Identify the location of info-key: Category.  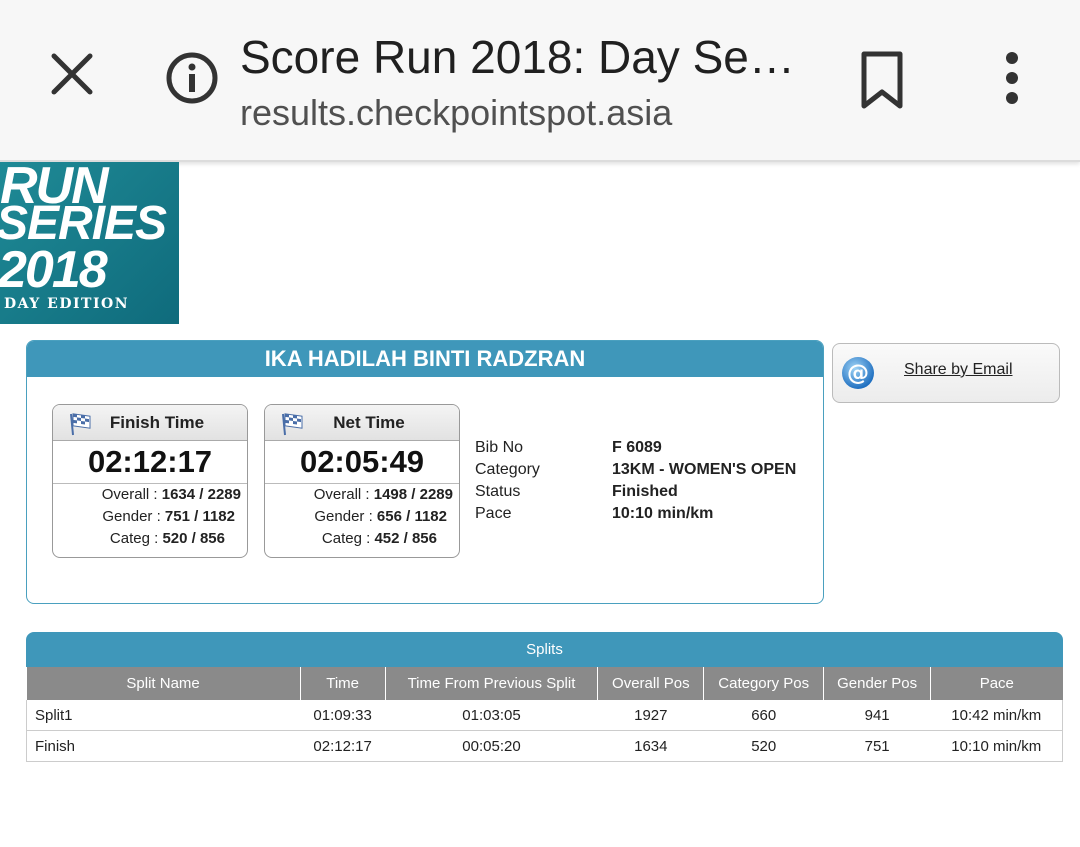
(507, 469).